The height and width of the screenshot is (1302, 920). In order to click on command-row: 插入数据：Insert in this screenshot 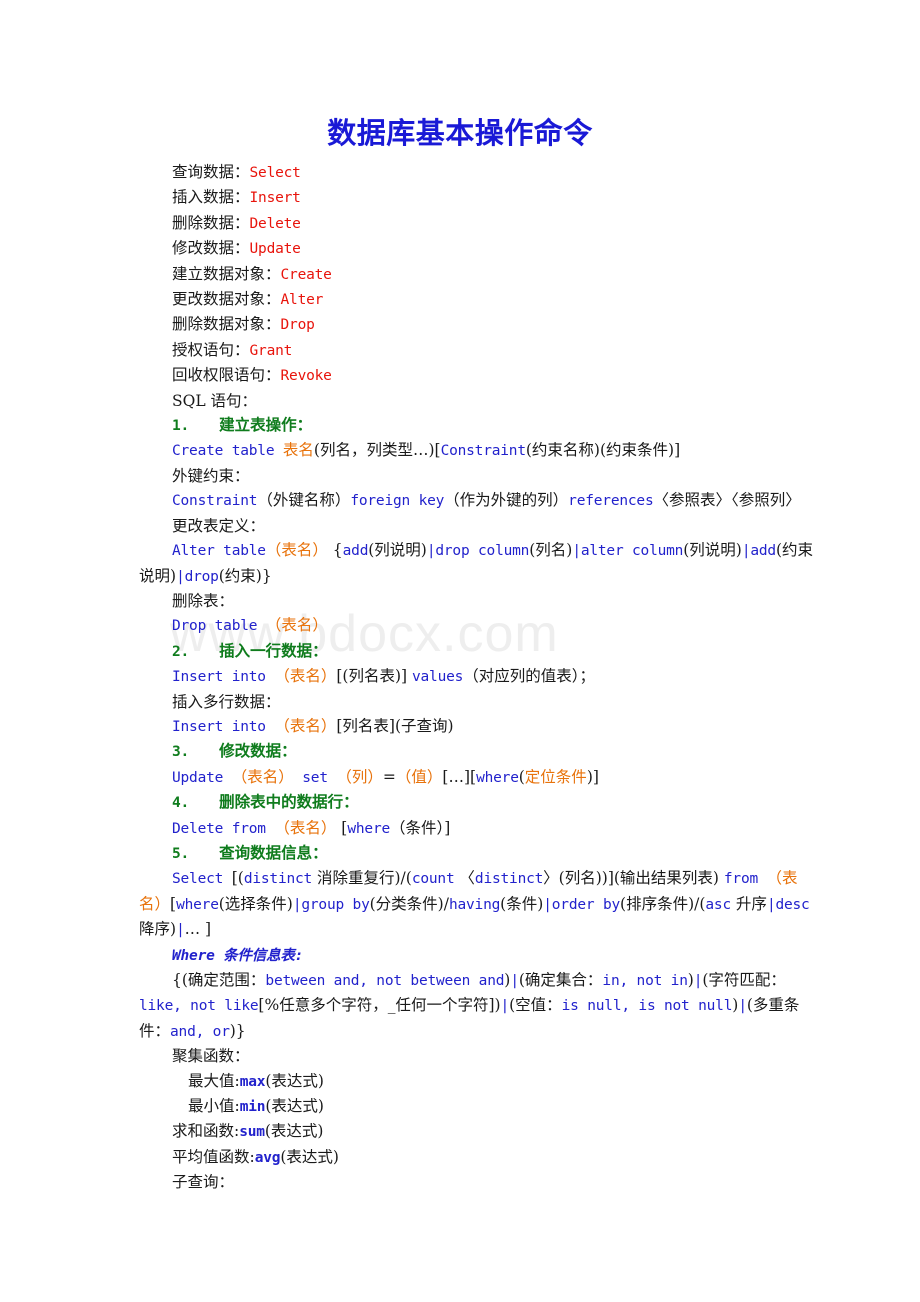, I will do `click(476, 197)`.